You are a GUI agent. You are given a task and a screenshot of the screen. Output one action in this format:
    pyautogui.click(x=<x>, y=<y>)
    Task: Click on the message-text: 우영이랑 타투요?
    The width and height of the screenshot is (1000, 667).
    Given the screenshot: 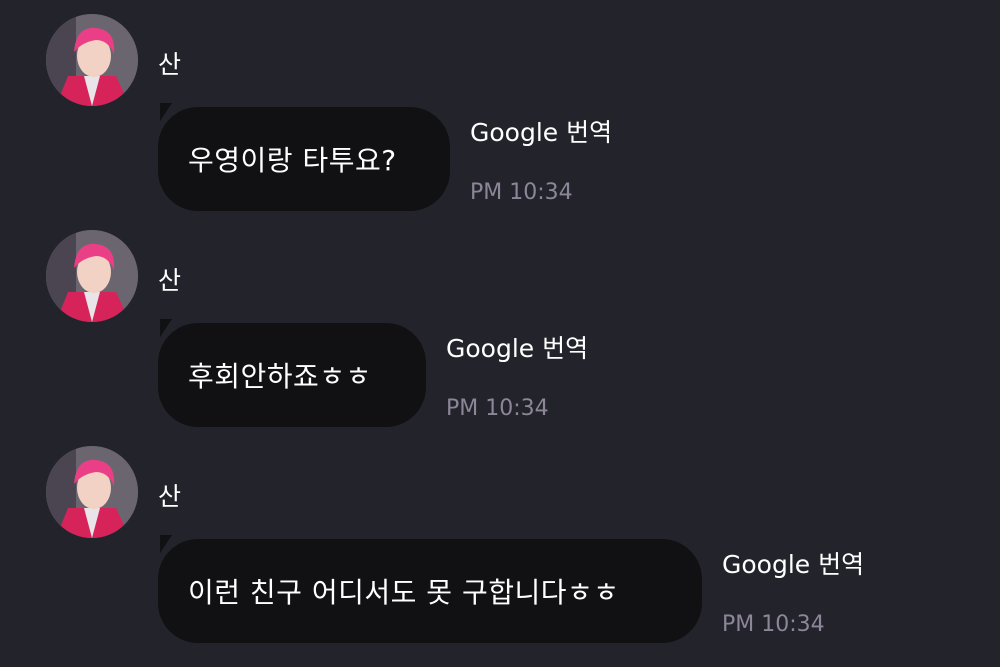 What is the action you would take?
    pyautogui.click(x=292, y=160)
    